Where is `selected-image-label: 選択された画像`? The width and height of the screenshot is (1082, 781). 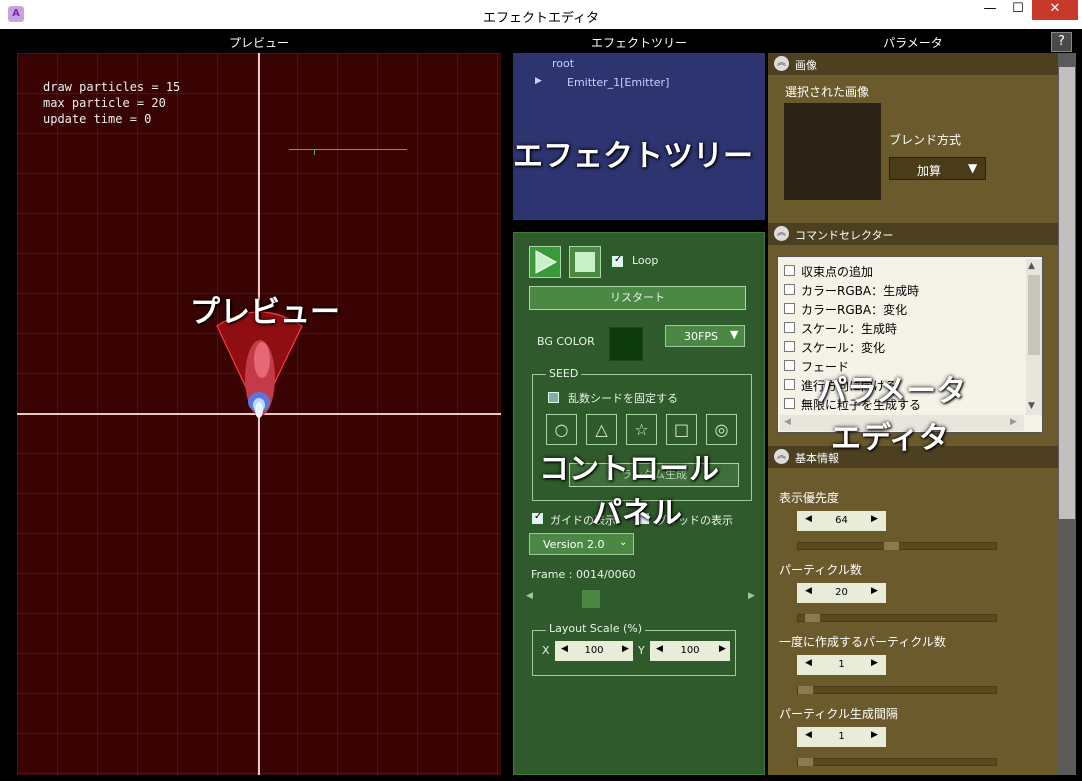 selected-image-label: 選択された画像 is located at coordinates (827, 92).